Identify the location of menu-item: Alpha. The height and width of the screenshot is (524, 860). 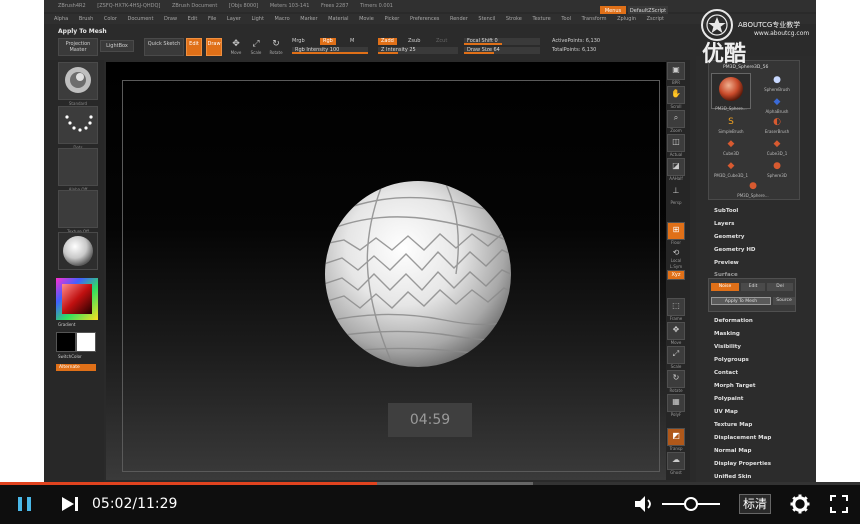
(61, 19).